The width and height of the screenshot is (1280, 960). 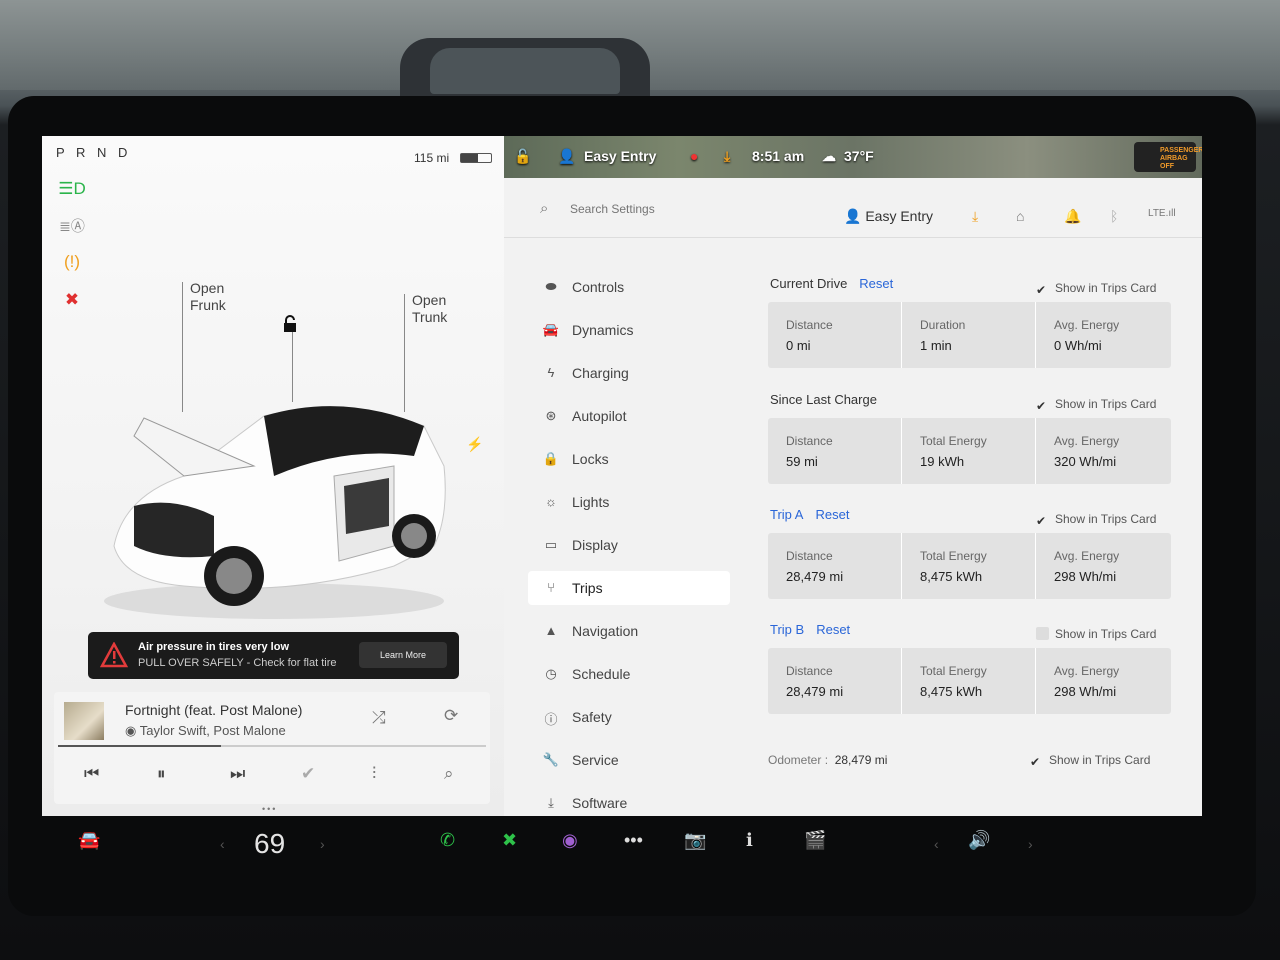 What do you see at coordinates (522, 156) in the screenshot?
I see `lock-status-icon: 🔓` at bounding box center [522, 156].